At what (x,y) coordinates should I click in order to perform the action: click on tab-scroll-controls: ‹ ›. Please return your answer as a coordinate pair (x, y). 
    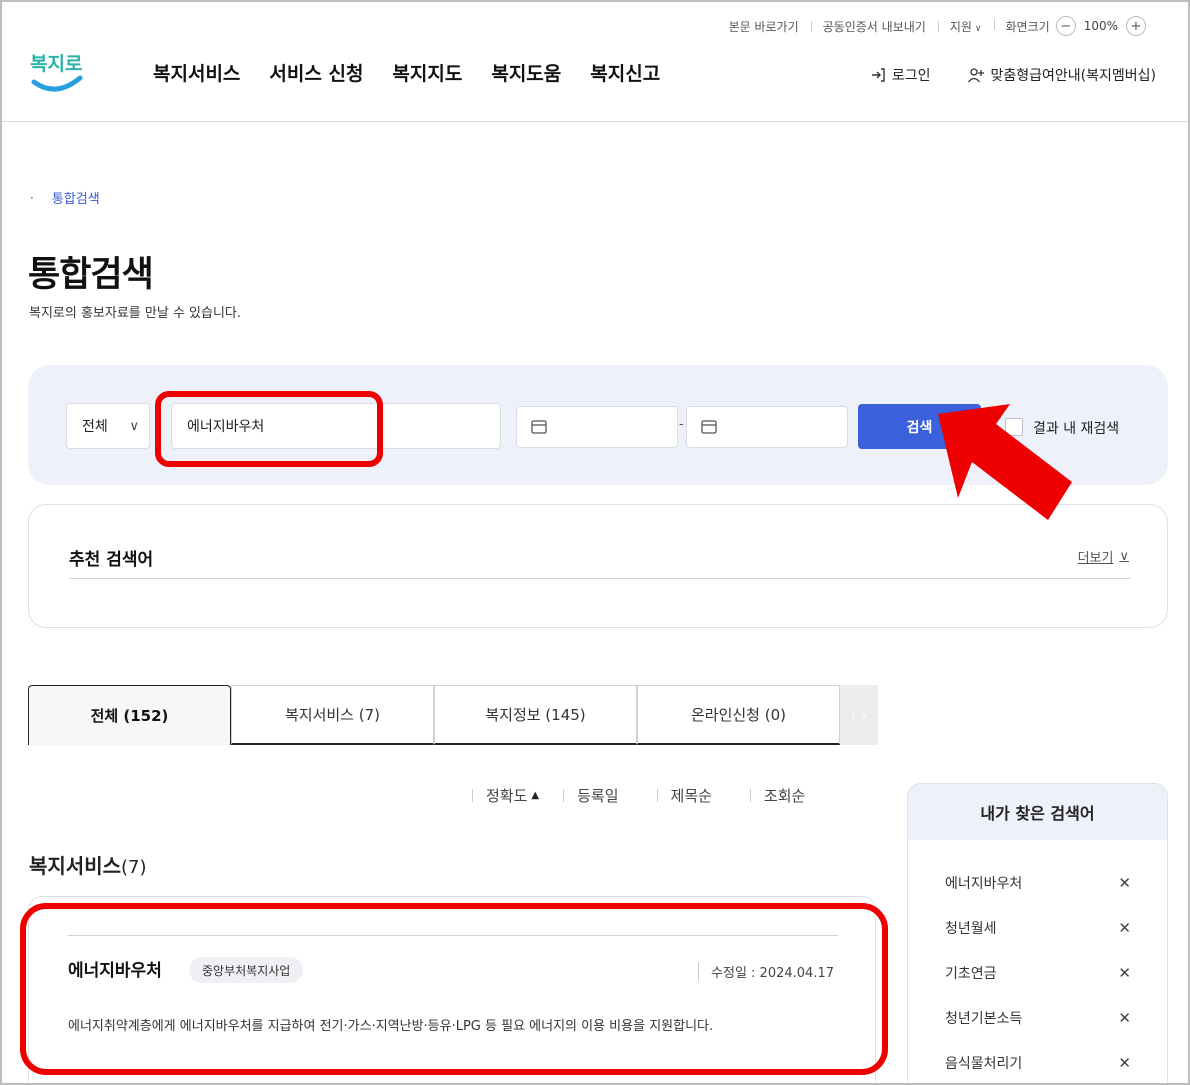
    Looking at the image, I should click on (859, 715).